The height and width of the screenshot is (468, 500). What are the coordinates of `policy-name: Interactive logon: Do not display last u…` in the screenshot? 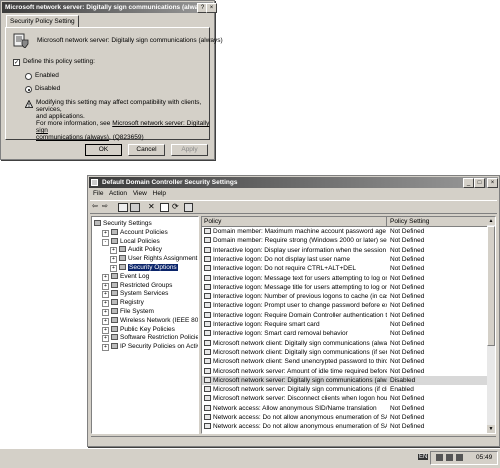 It's located at (281, 259).